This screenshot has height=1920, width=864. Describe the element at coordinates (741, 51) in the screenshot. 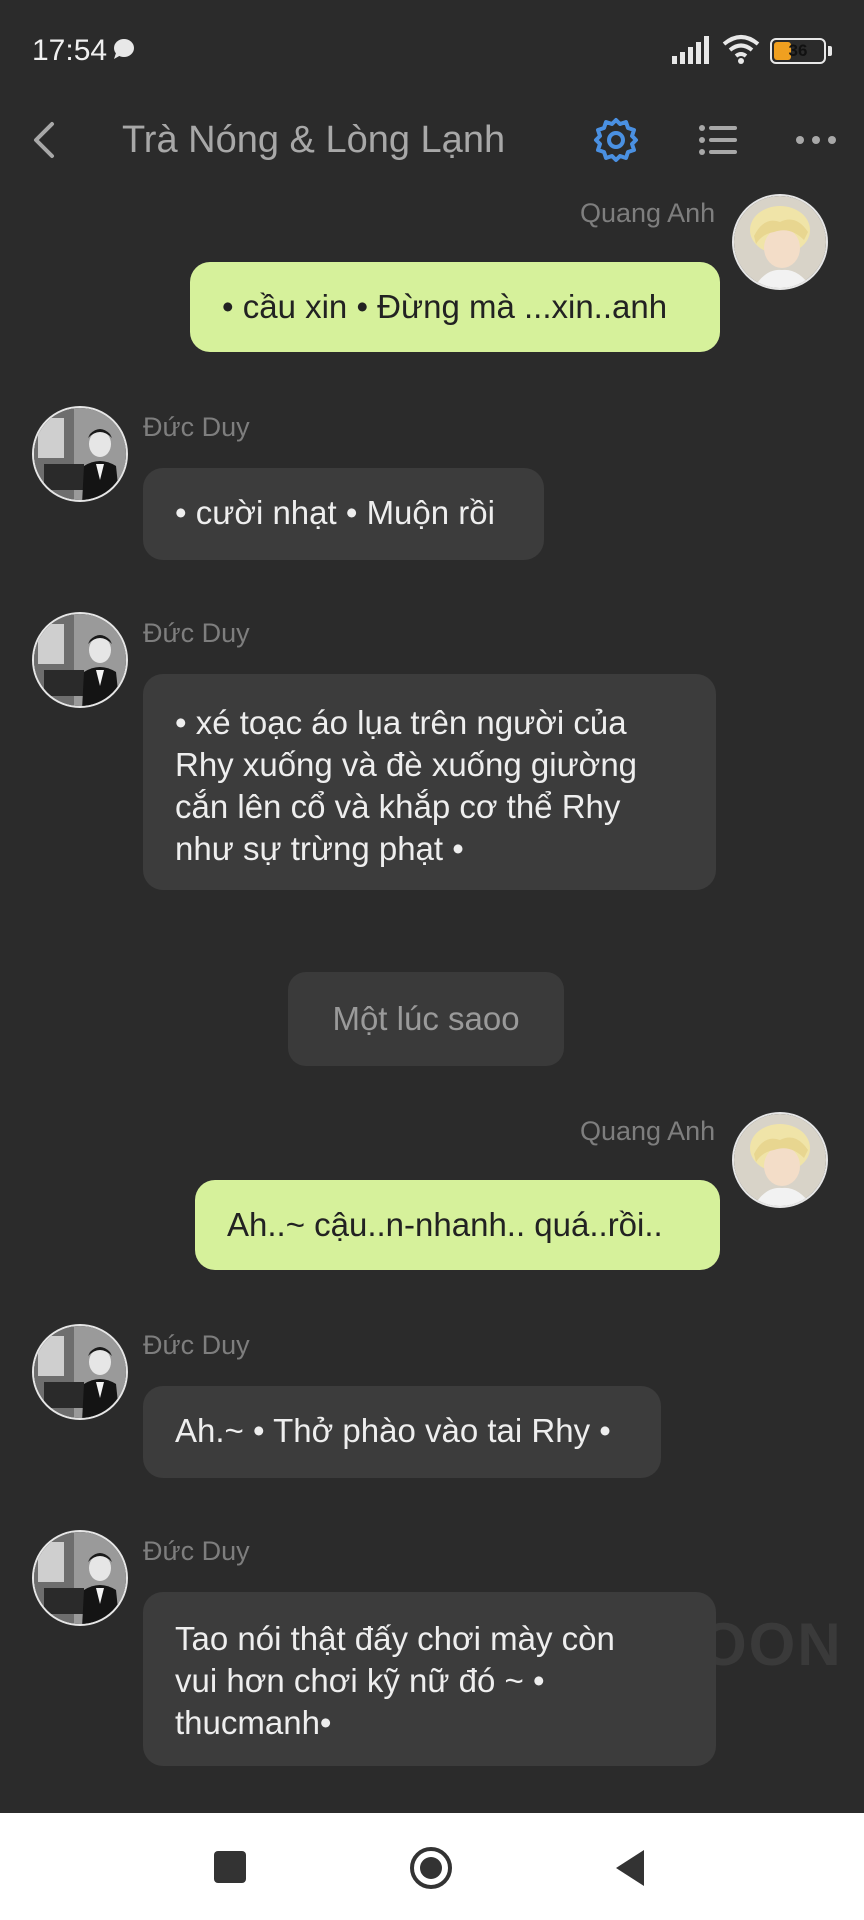

I see `wifi-icon` at that location.